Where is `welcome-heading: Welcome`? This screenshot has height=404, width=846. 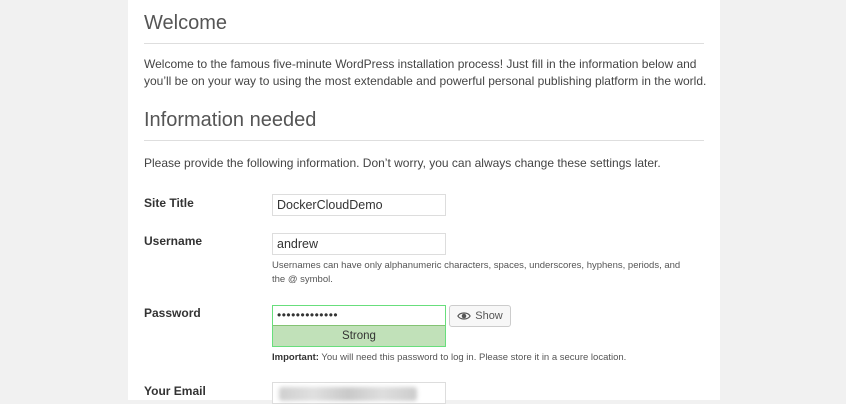 welcome-heading: Welcome is located at coordinates (424, 28).